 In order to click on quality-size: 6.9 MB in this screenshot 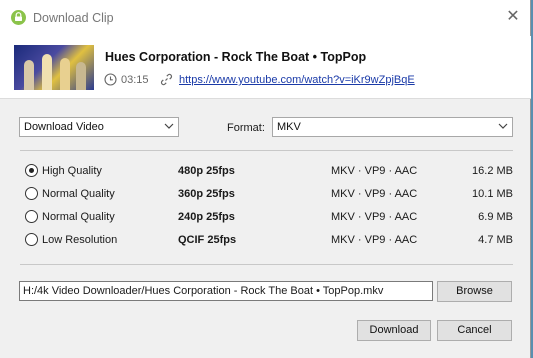, I will do `click(495, 217)`.